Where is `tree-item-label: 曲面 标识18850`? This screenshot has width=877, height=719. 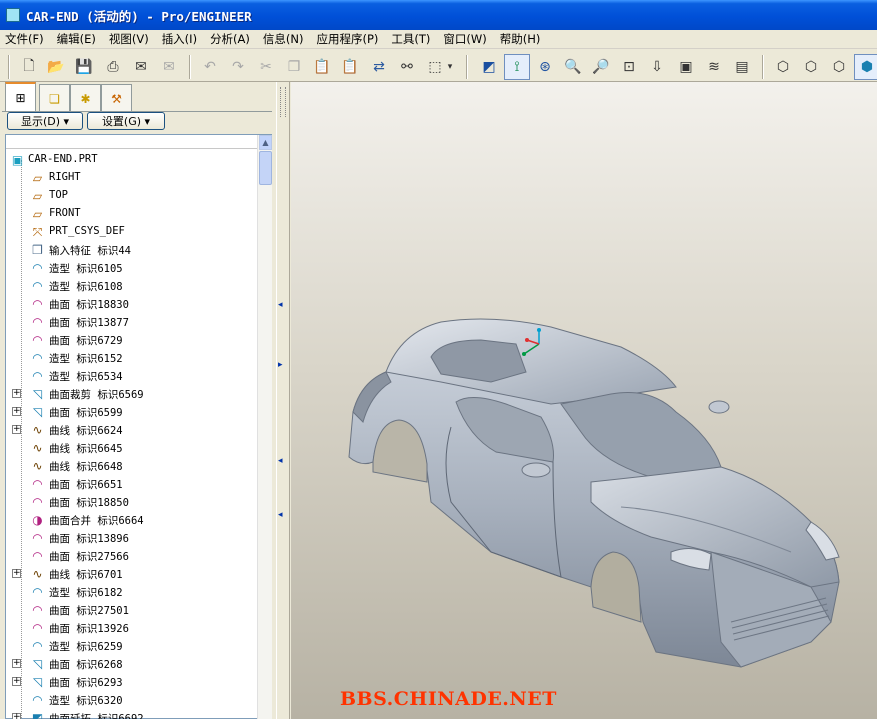 tree-item-label: 曲面 标识18850 is located at coordinates (89, 502).